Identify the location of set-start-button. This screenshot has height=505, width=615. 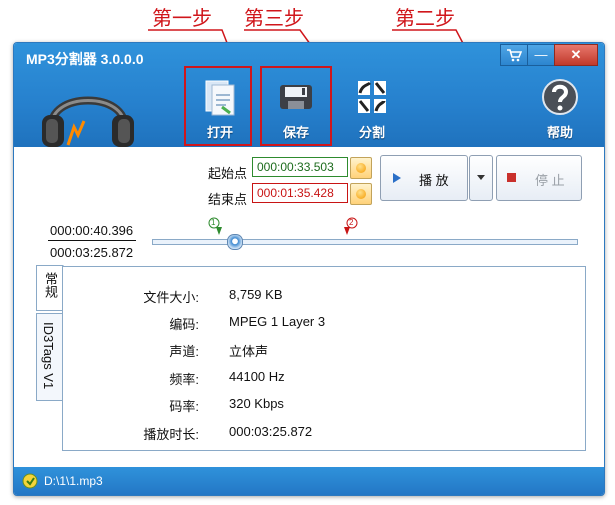
(361, 168).